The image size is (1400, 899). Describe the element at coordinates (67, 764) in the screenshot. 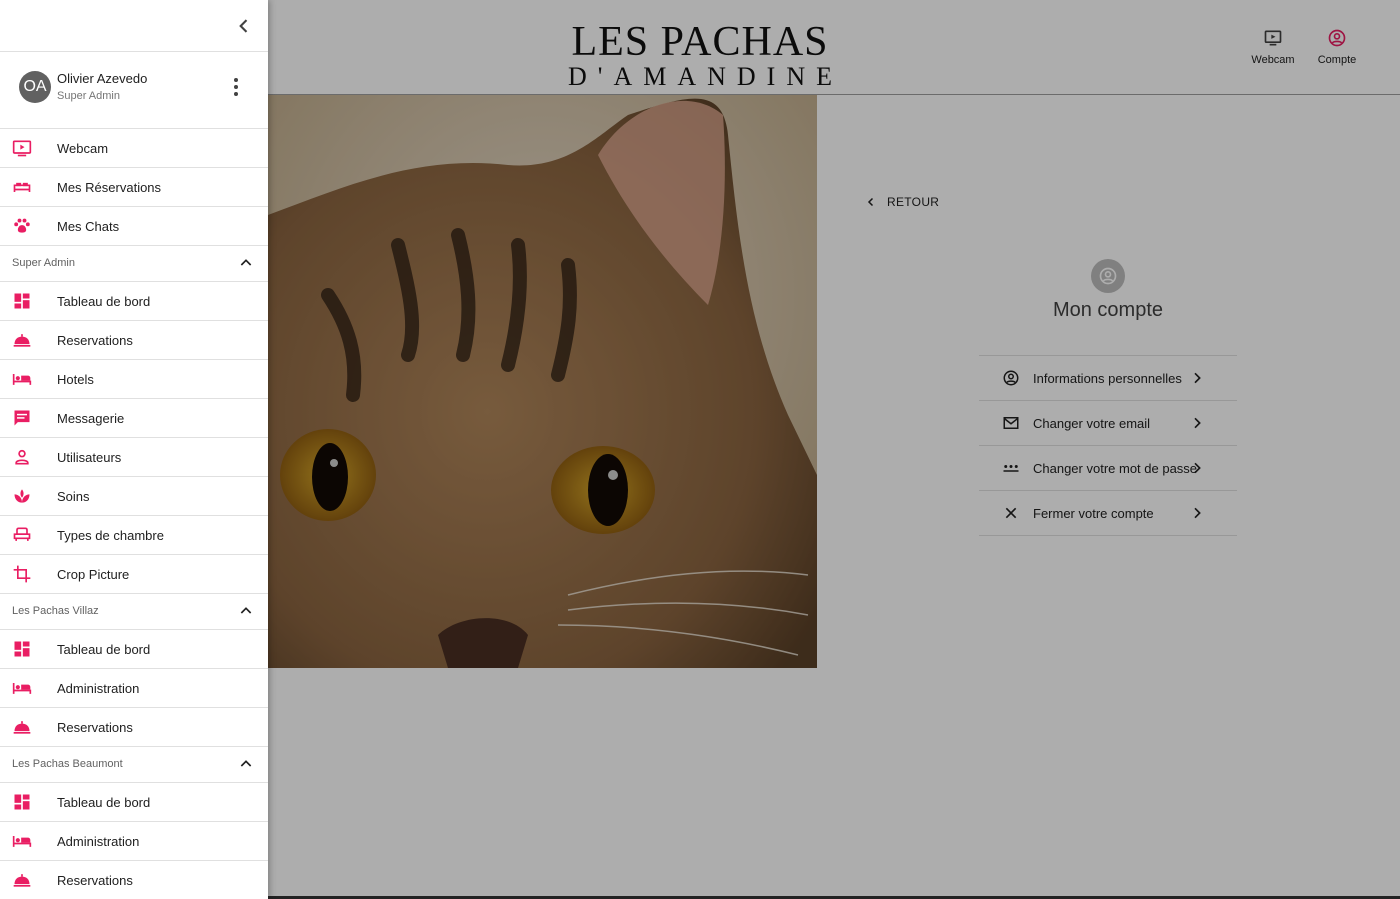

I see `section-title: Les Pachas Beaumont` at that location.